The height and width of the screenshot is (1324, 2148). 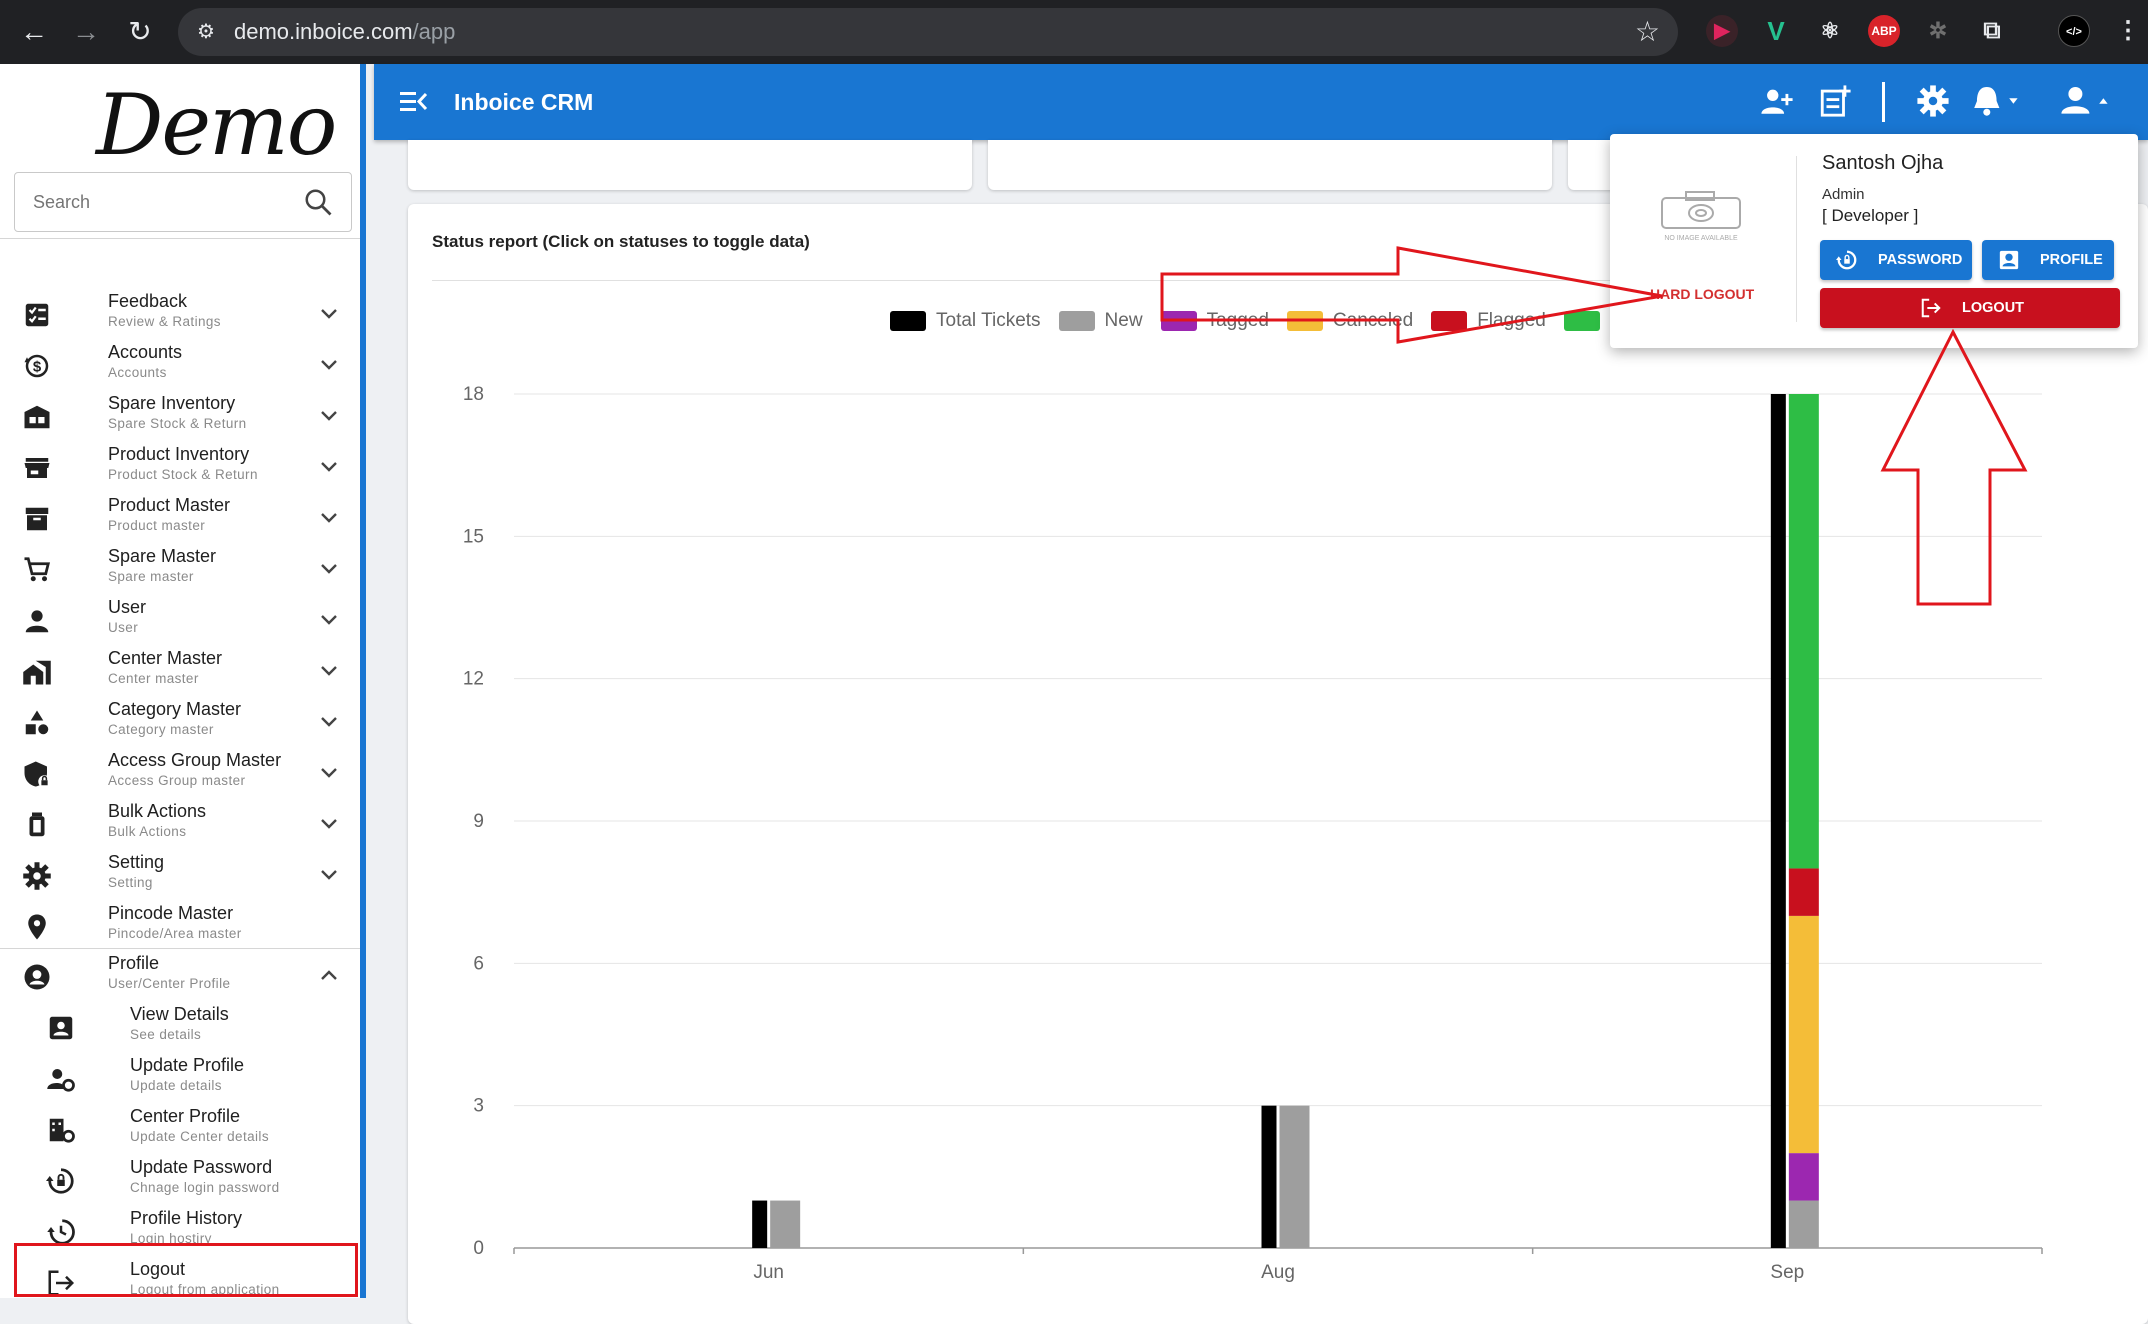 What do you see at coordinates (928, 32) in the screenshot?
I see `address-bar: ⚙ demo.inboice.com/app ☆` at bounding box center [928, 32].